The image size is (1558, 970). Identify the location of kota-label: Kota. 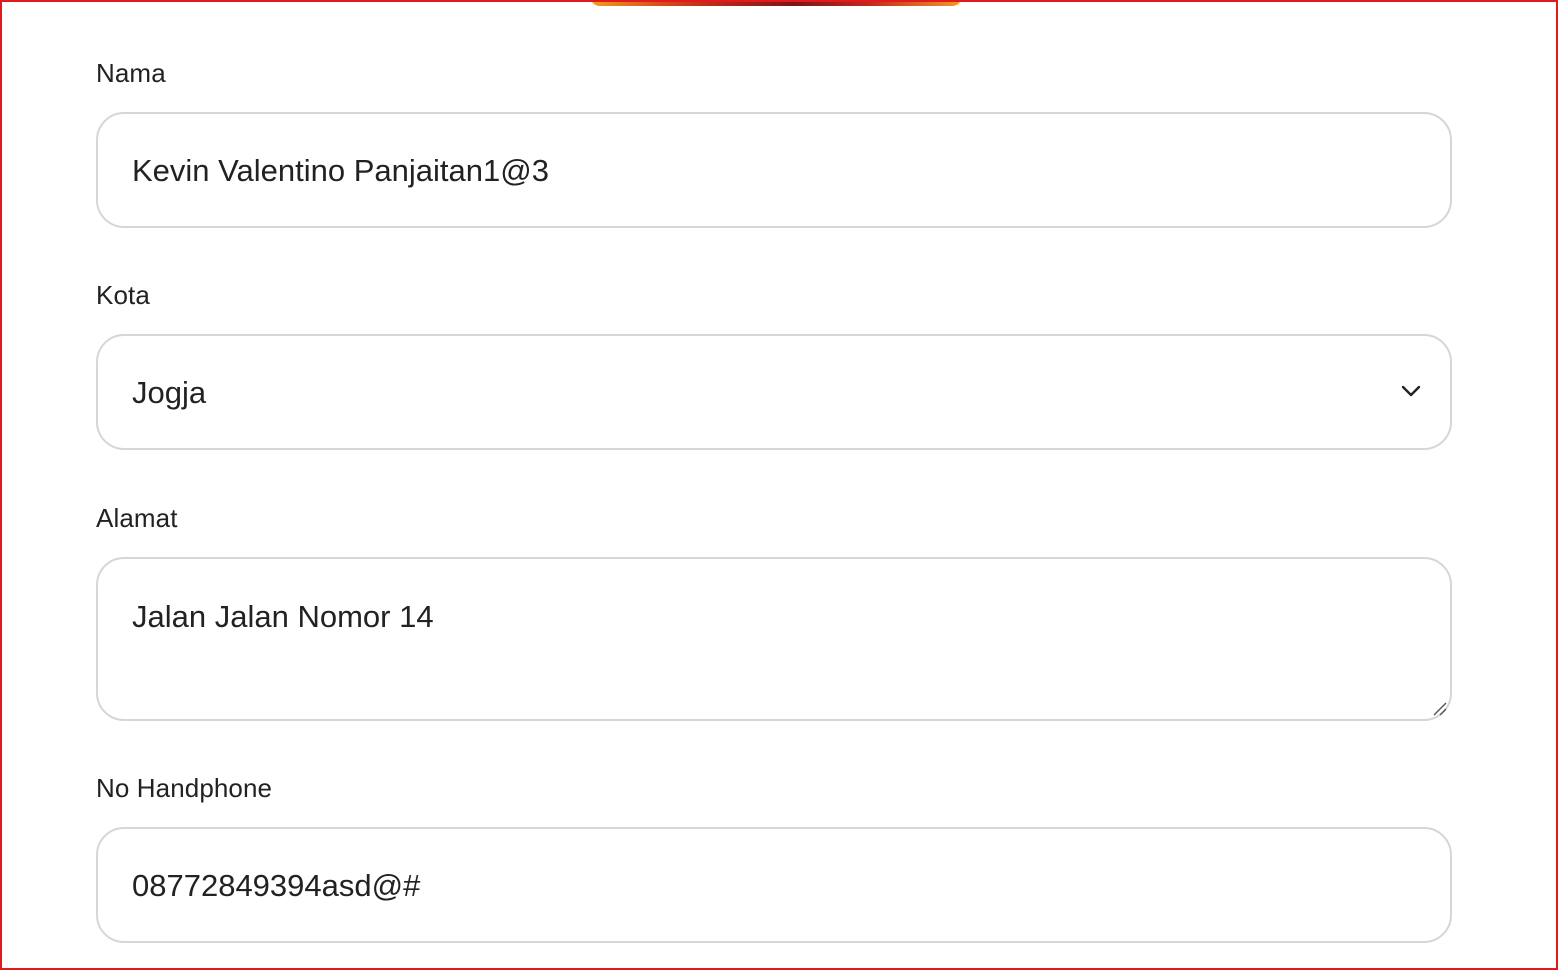
(123, 295).